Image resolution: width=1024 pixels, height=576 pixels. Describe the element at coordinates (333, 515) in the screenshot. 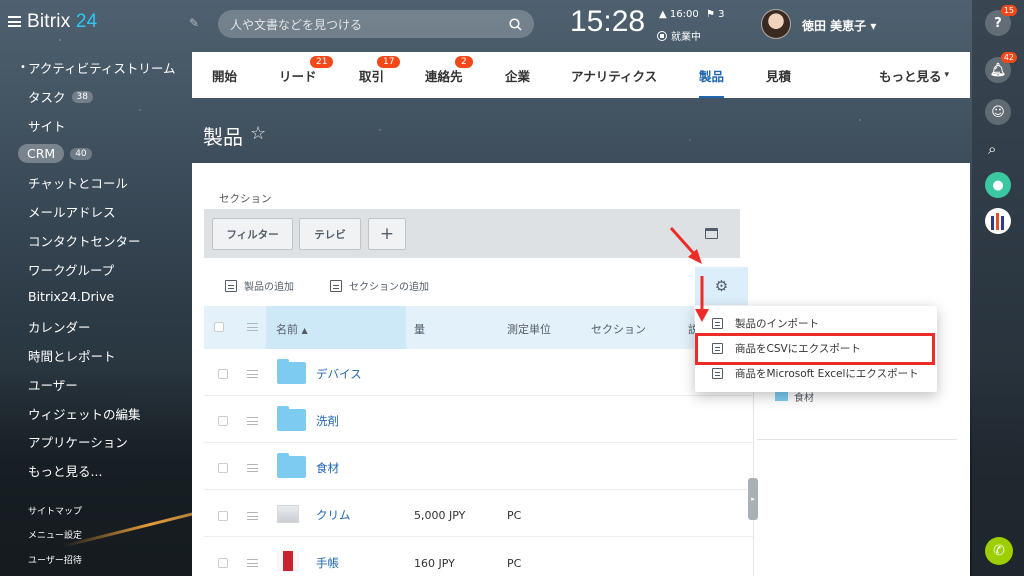

I see `row-name-link: クリム` at that location.